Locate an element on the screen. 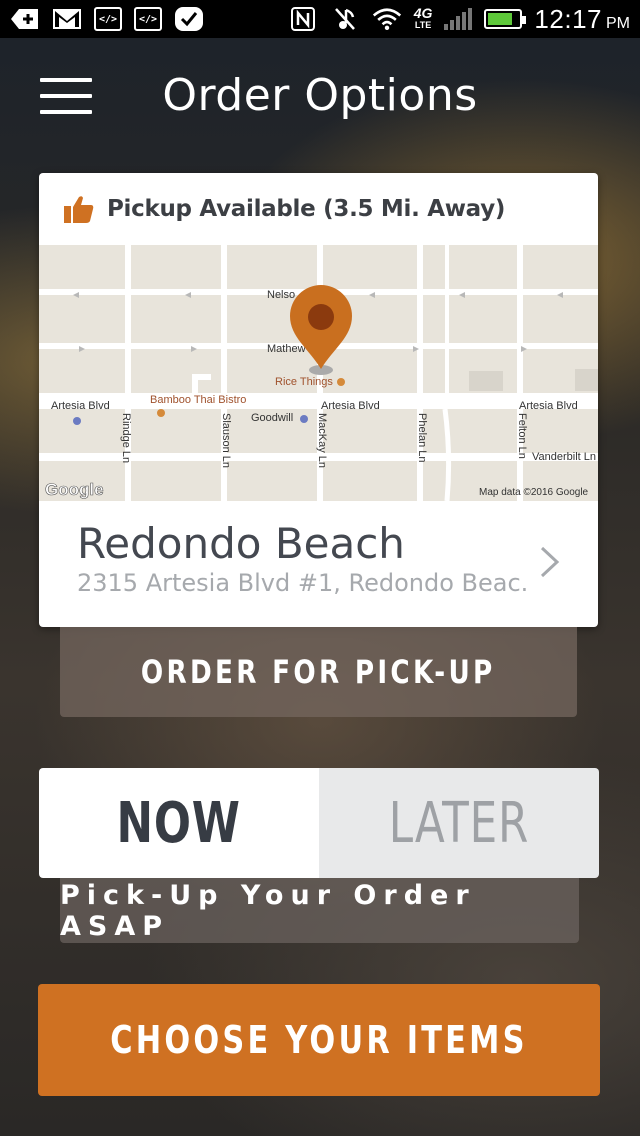 The width and height of the screenshot is (640, 1136). page-title: Order Options is located at coordinates (320, 95).